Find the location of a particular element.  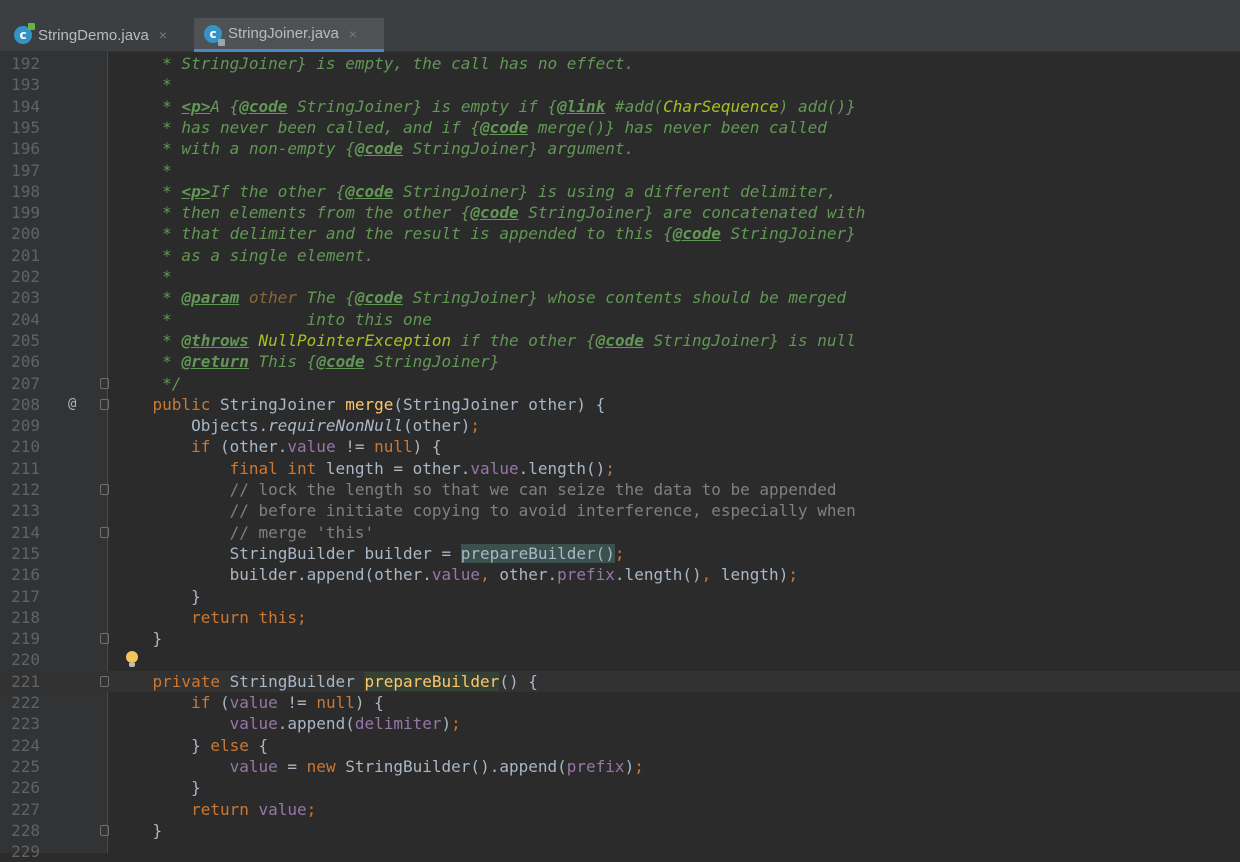

code-line: 228 } is located at coordinates (620, 830).